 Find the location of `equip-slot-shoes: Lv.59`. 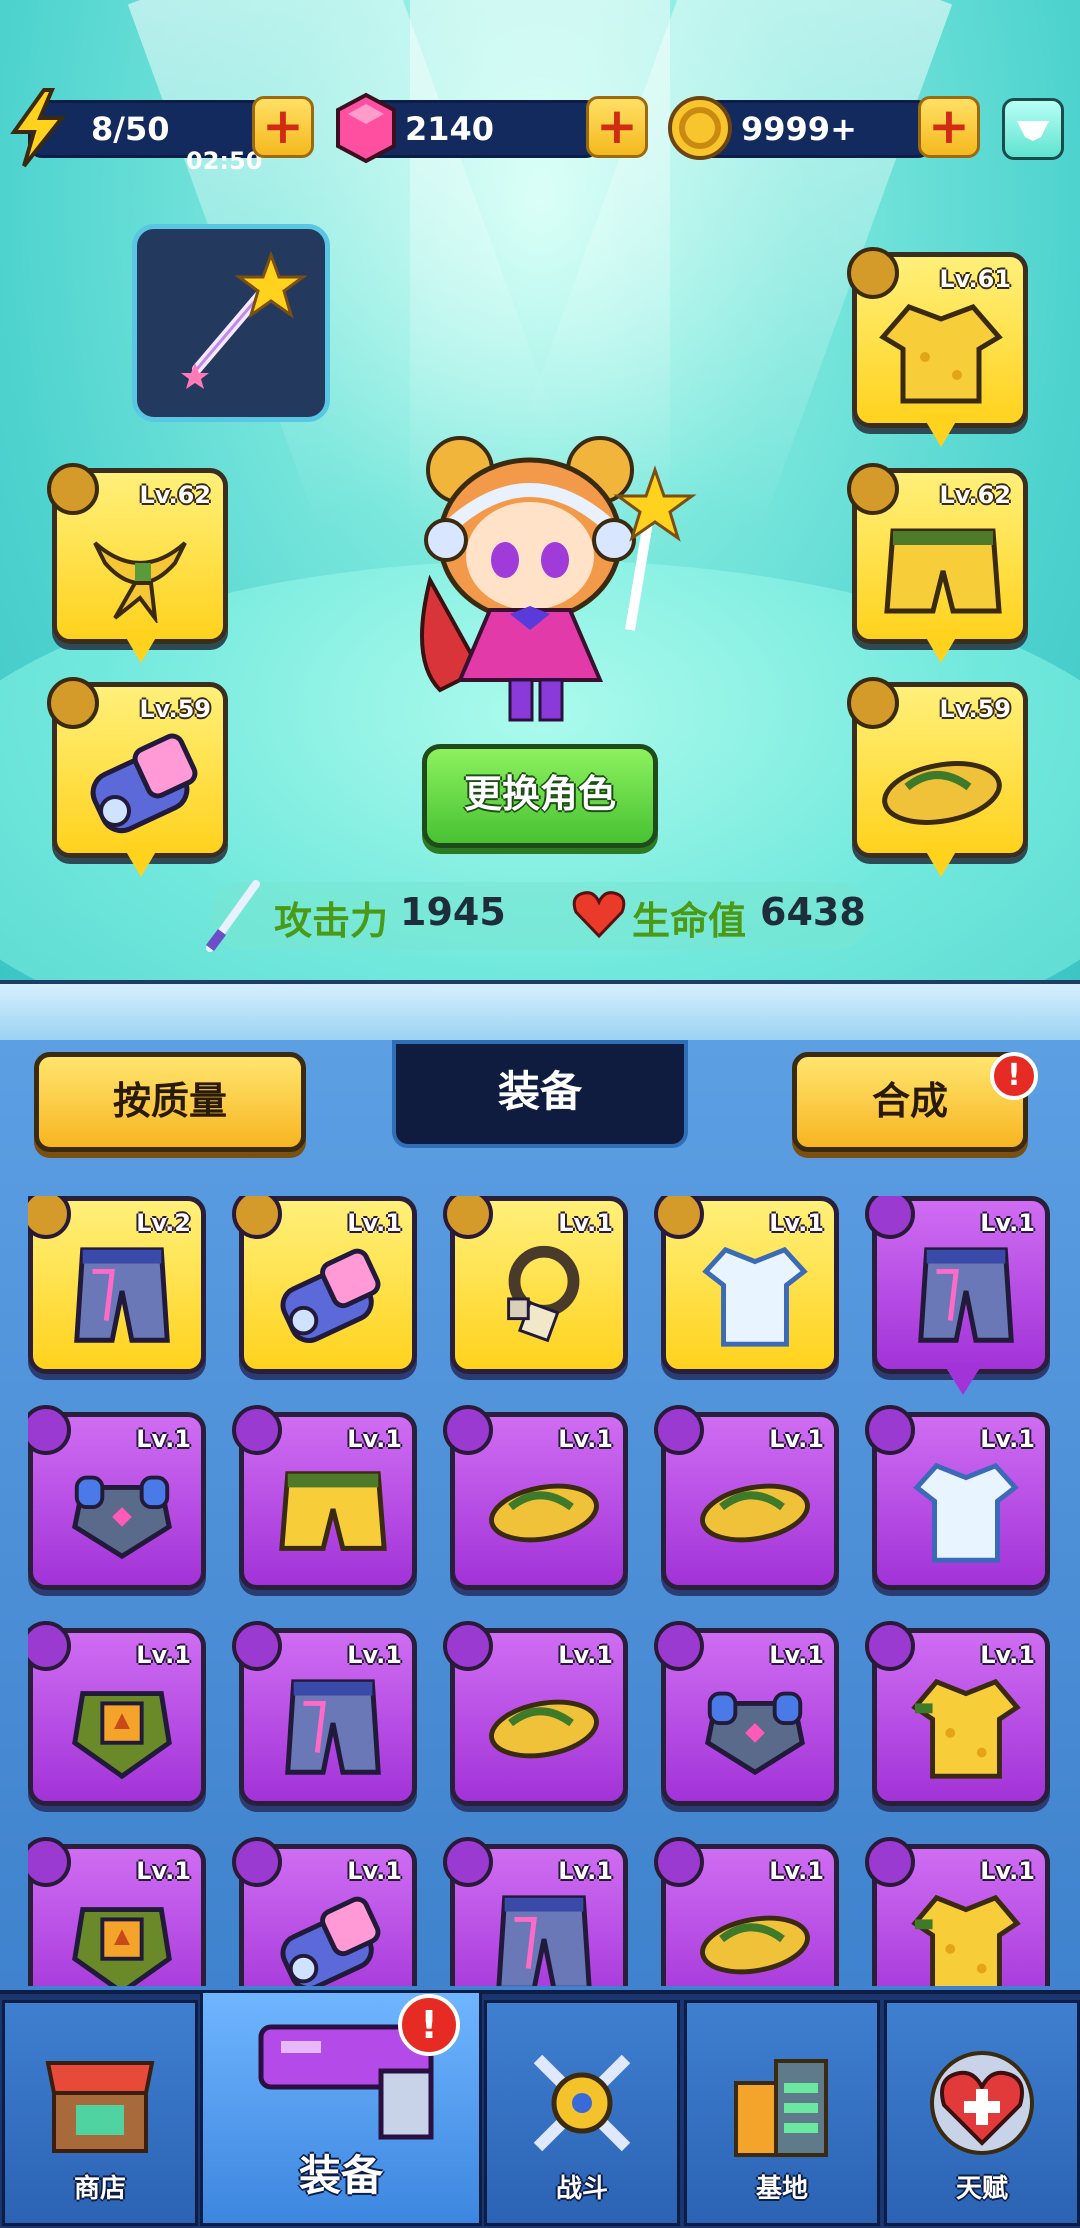

equip-slot-shoes: Lv.59 is located at coordinates (937, 777).